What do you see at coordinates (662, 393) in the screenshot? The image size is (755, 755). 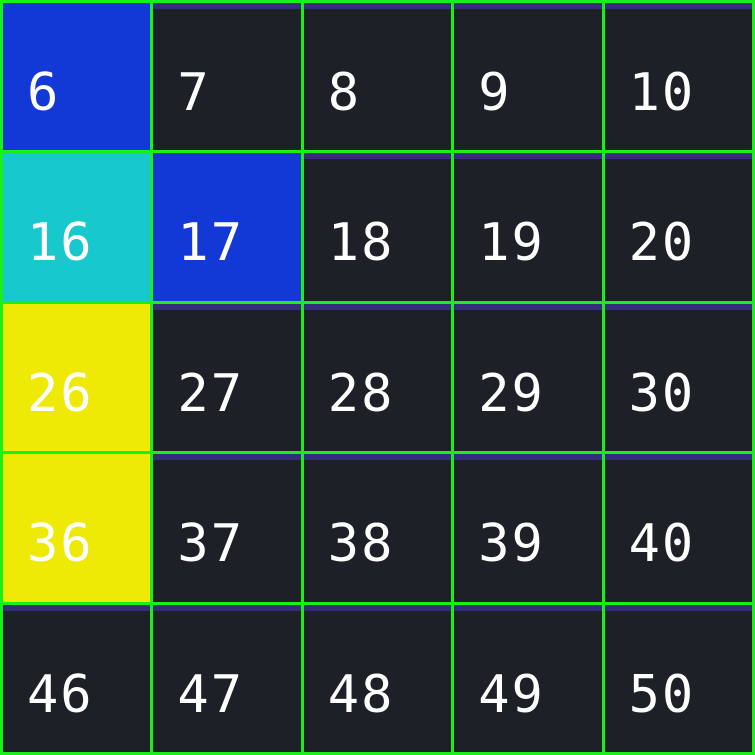 I see `cell-number: 30` at bounding box center [662, 393].